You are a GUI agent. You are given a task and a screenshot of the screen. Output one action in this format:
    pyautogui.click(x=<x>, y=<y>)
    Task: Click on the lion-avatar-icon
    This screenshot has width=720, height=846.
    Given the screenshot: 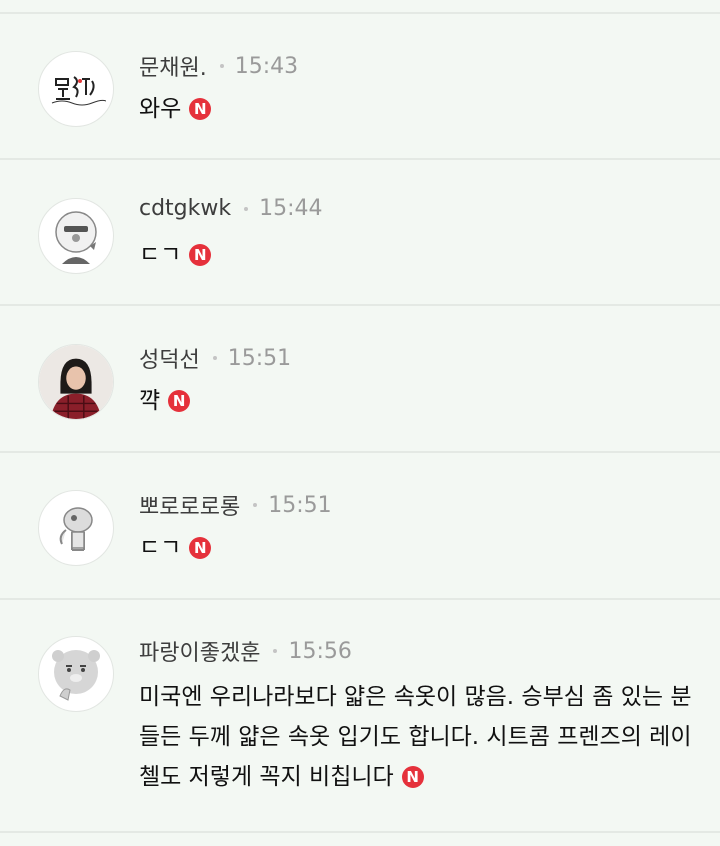 What is the action you would take?
    pyautogui.click(x=76, y=675)
    